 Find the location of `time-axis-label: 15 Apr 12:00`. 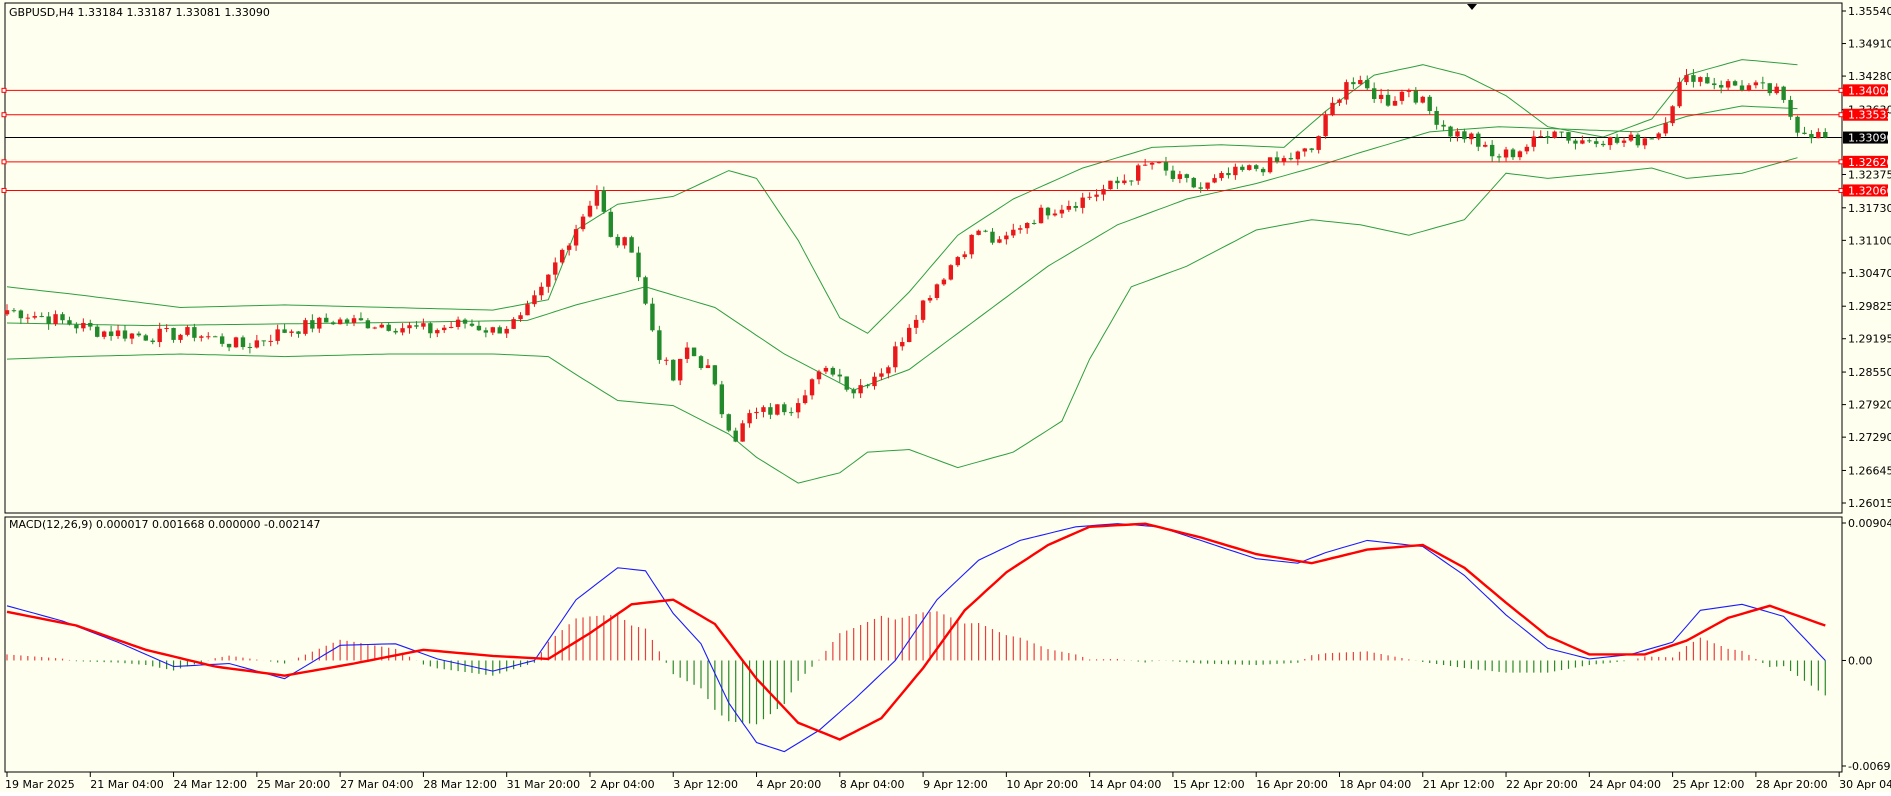

time-axis-label: 15 Apr 12:00 is located at coordinates (1209, 784).